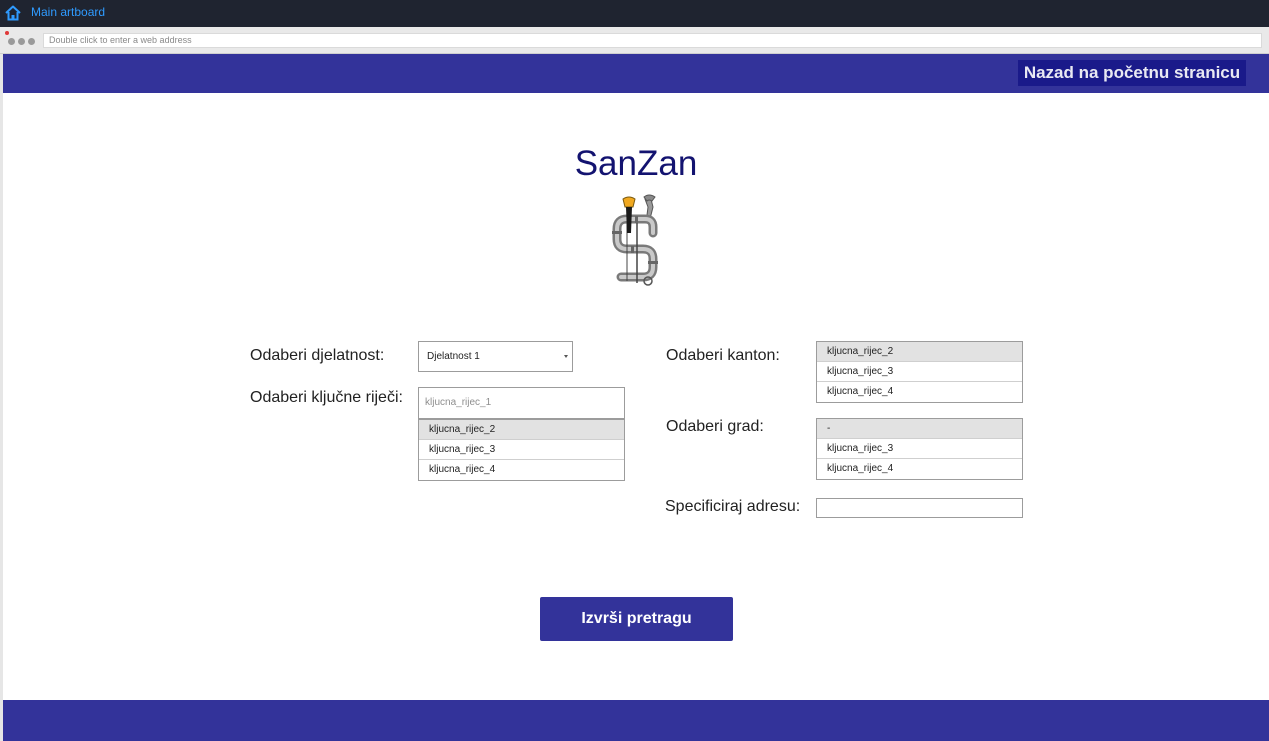 This screenshot has width=1269, height=741. What do you see at coordinates (636, 720) in the screenshot?
I see `footer-band` at bounding box center [636, 720].